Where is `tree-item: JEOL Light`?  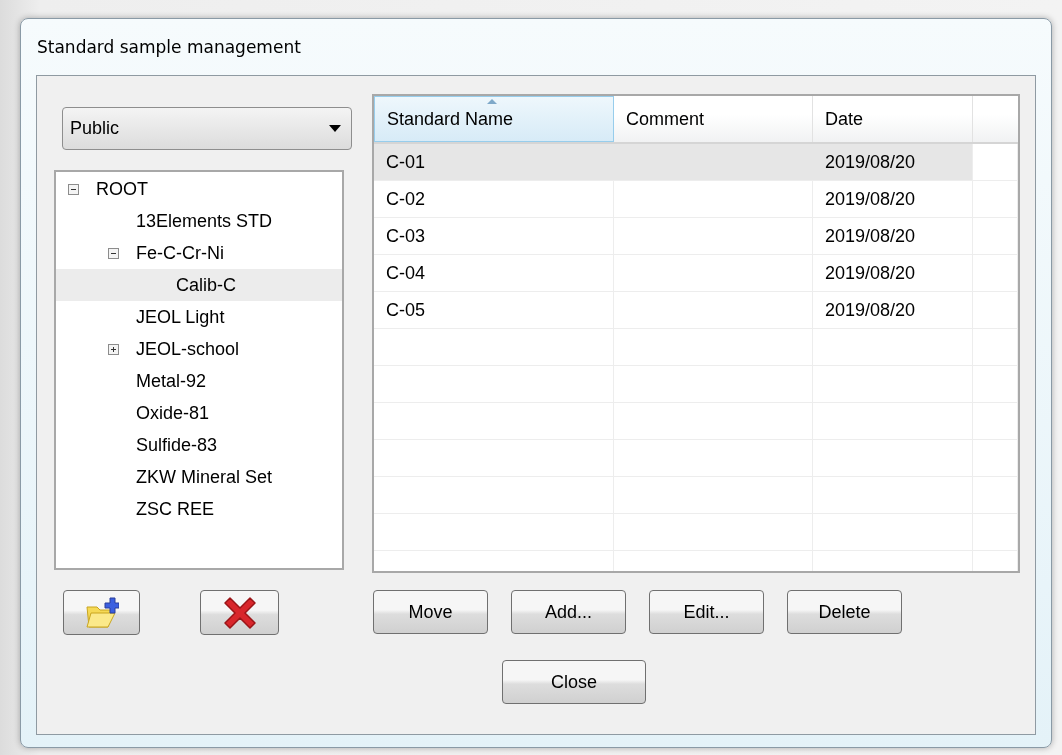
tree-item: JEOL Light is located at coordinates (180, 317).